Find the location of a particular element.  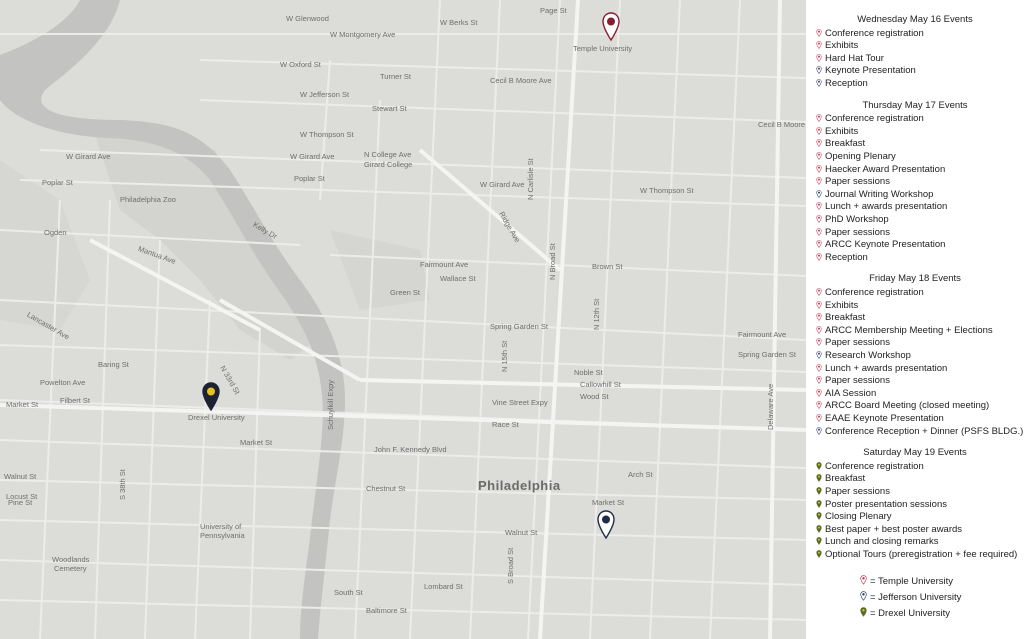

event-label: ARCC Board Meeting (closed meeting) is located at coordinates (907, 406).